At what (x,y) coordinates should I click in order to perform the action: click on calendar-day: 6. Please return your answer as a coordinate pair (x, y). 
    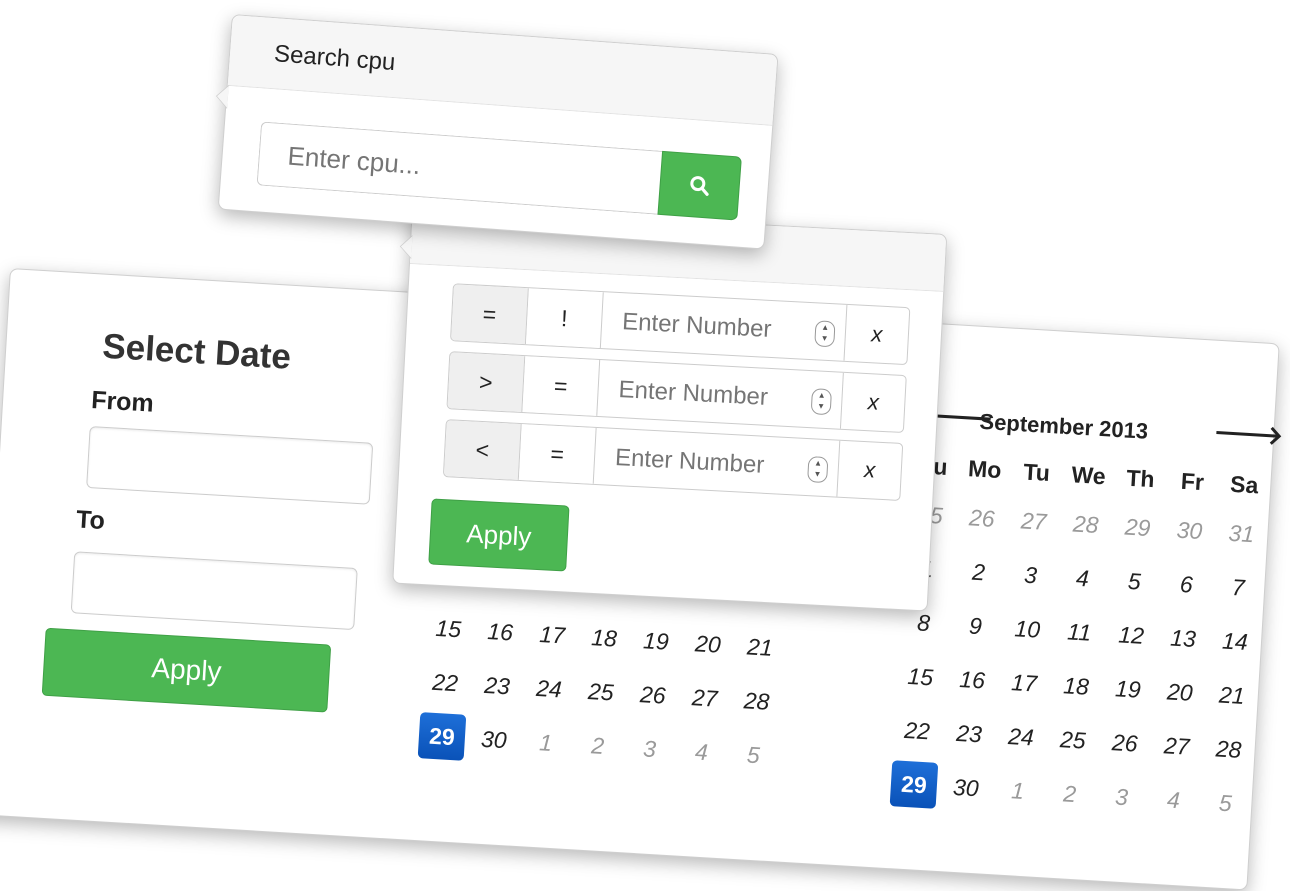
    Looking at the image, I should click on (1186, 584).